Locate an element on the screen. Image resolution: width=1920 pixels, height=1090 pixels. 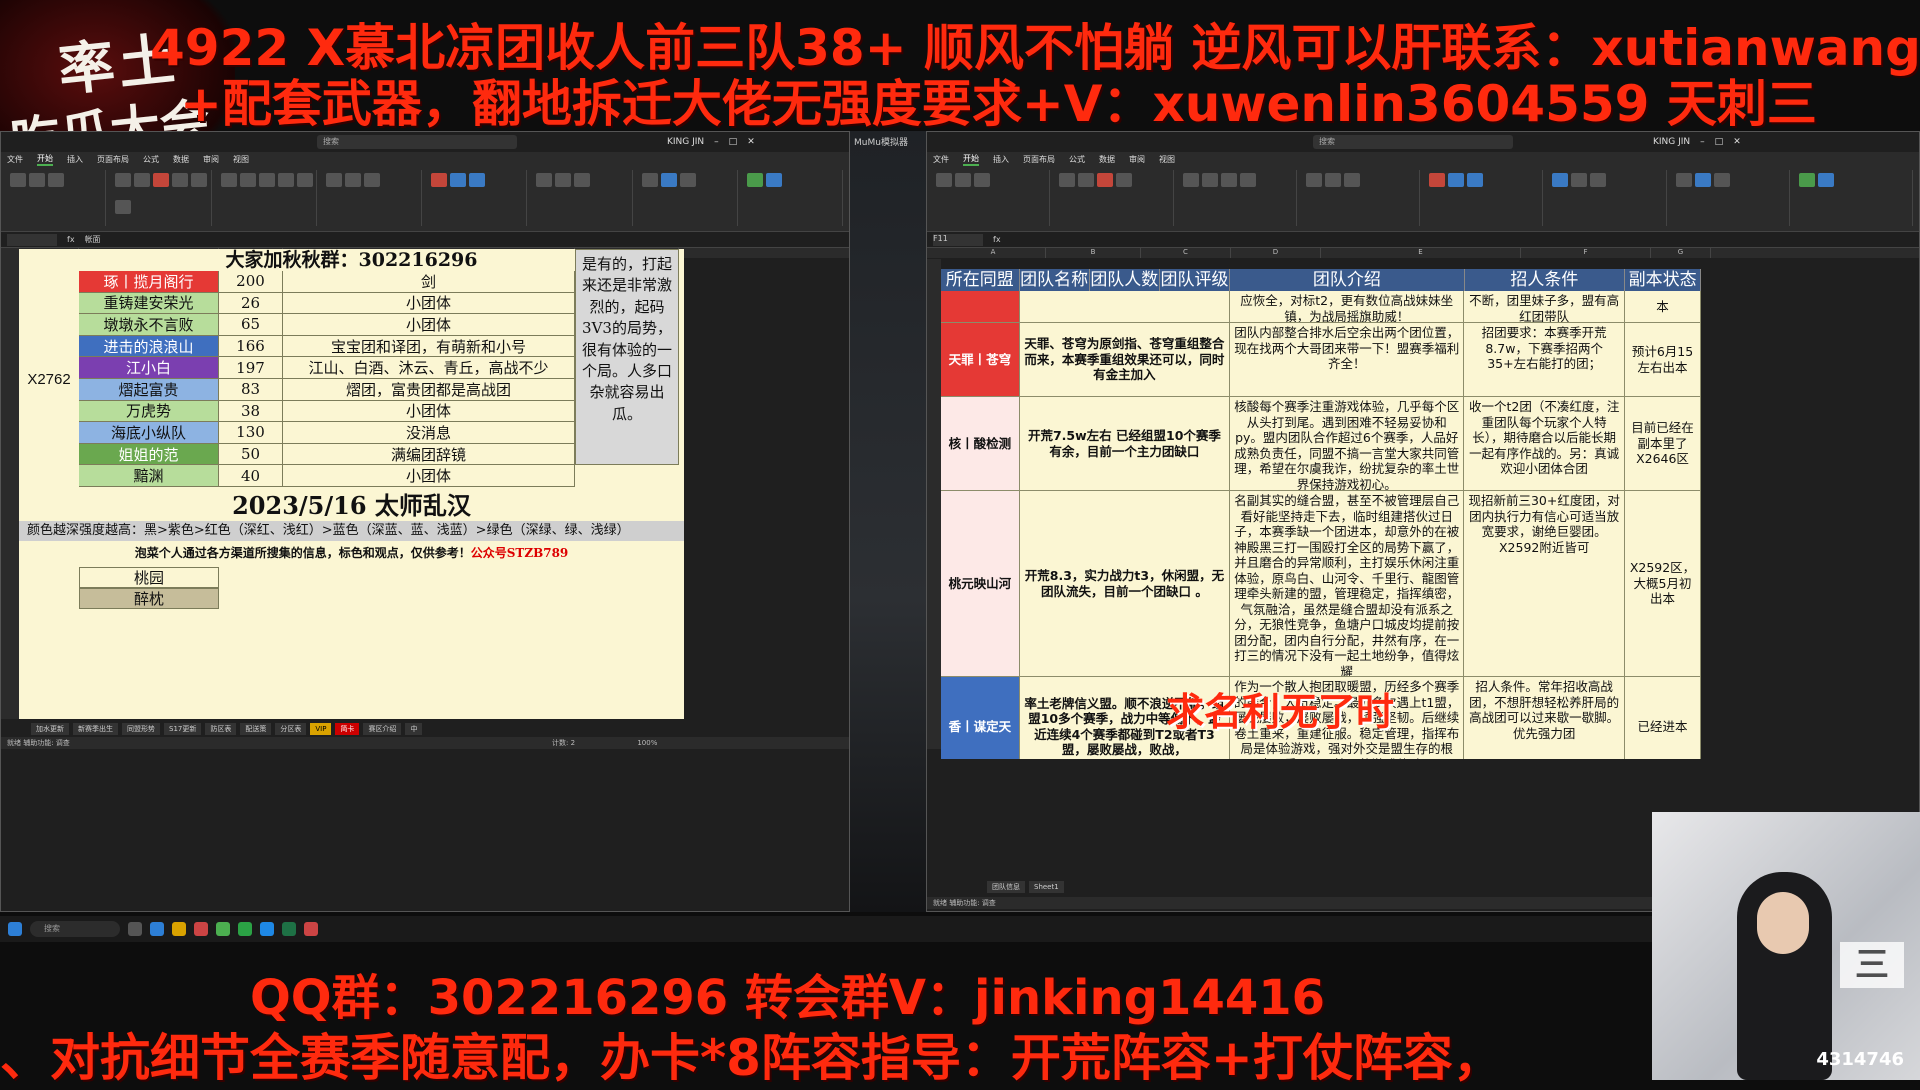
sheet-tab: 赛区介绍 is located at coordinates (382, 729).